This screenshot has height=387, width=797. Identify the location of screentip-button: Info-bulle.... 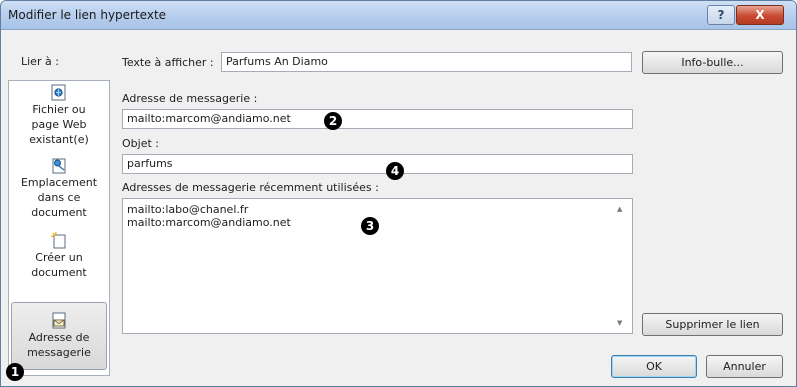
(712, 62).